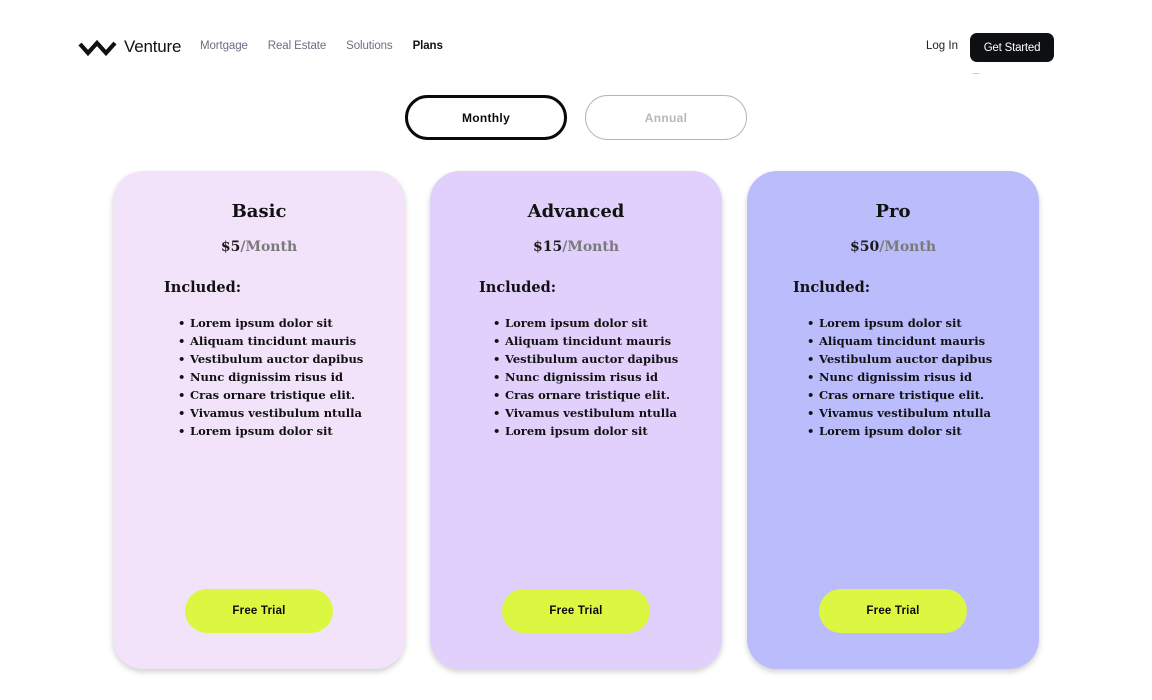  What do you see at coordinates (1012, 47) in the screenshot?
I see `get-started-button: Get Started` at bounding box center [1012, 47].